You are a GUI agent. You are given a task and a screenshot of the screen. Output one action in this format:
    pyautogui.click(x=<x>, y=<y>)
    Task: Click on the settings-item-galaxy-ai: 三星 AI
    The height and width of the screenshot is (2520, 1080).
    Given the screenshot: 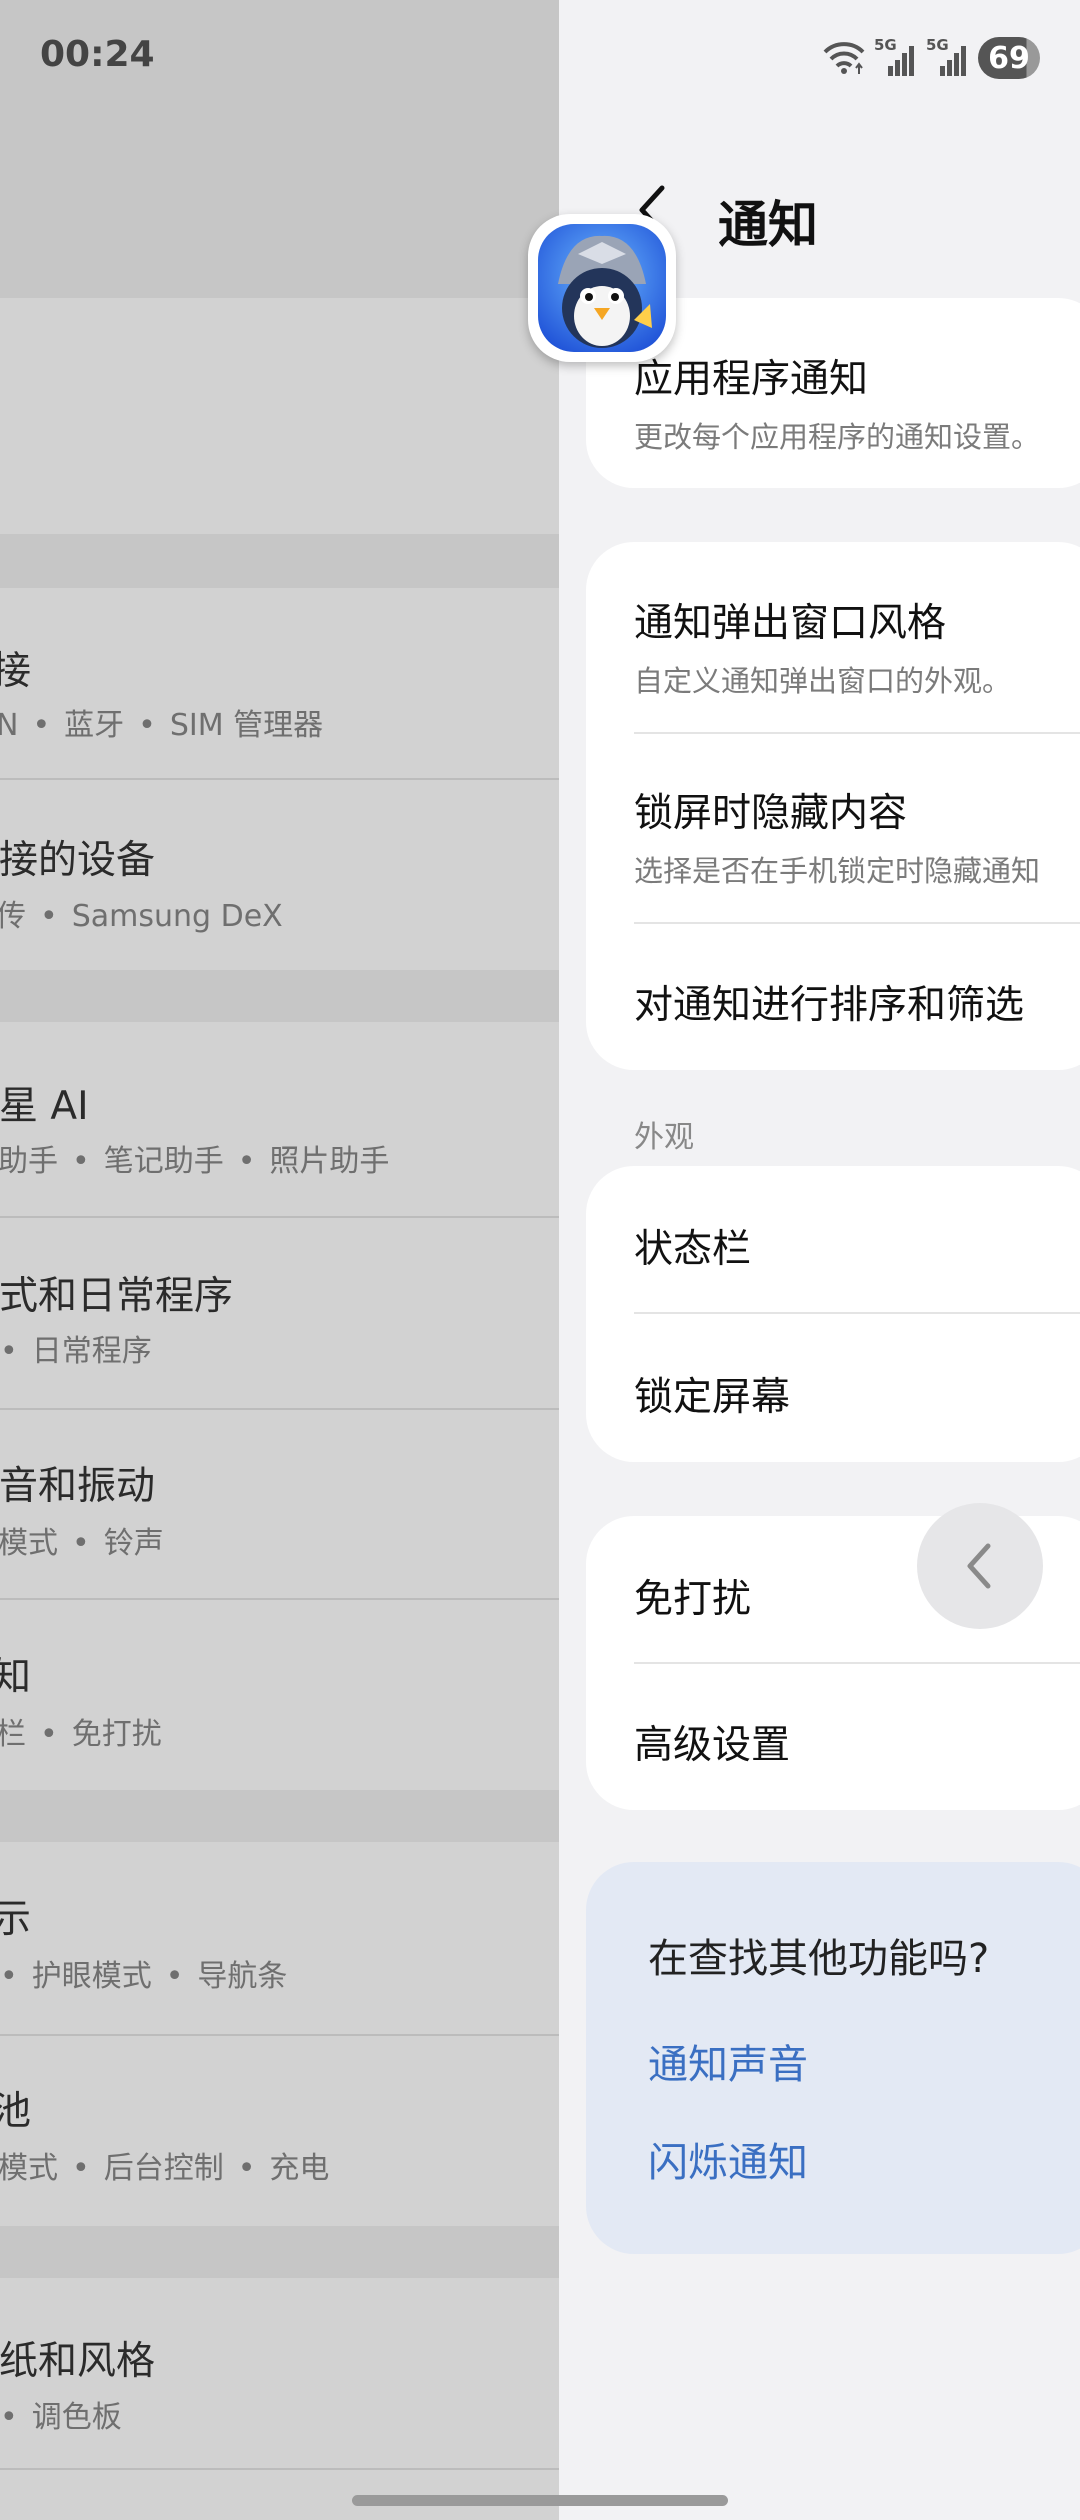 What is the action you would take?
    pyautogui.click(x=44, y=1103)
    